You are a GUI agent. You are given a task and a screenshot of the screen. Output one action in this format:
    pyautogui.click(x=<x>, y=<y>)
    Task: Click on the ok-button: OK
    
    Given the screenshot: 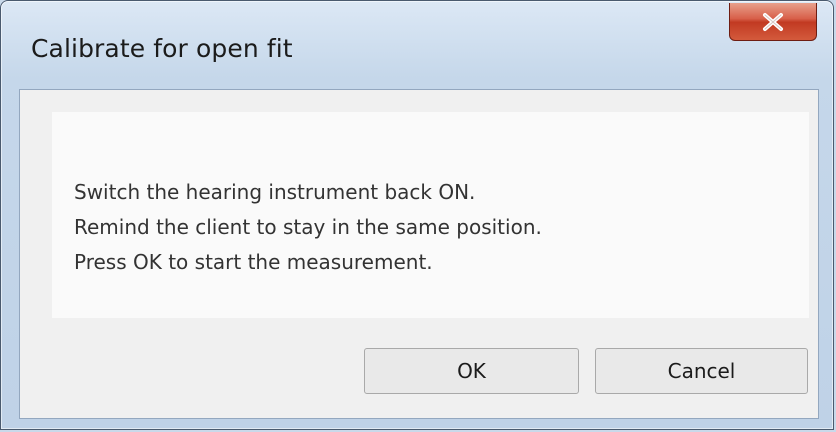 What is the action you would take?
    pyautogui.click(x=471, y=371)
    